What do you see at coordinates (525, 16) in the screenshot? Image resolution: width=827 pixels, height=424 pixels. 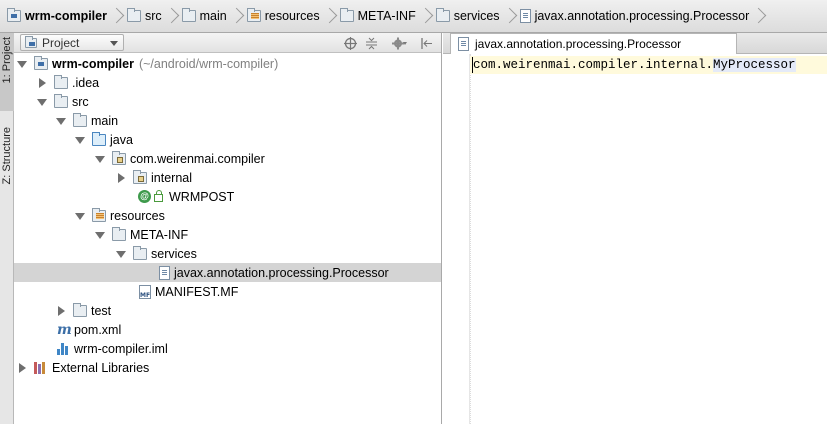 I see `file-icon` at bounding box center [525, 16].